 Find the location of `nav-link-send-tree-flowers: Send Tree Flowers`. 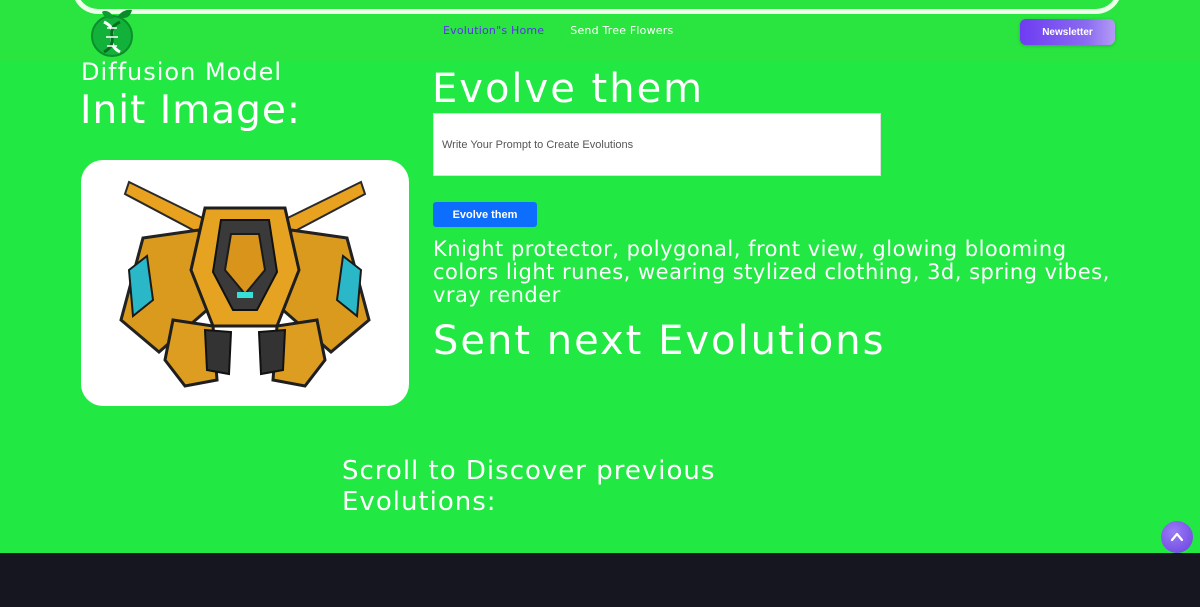

nav-link-send-tree-flowers: Send Tree Flowers is located at coordinates (621, 30).